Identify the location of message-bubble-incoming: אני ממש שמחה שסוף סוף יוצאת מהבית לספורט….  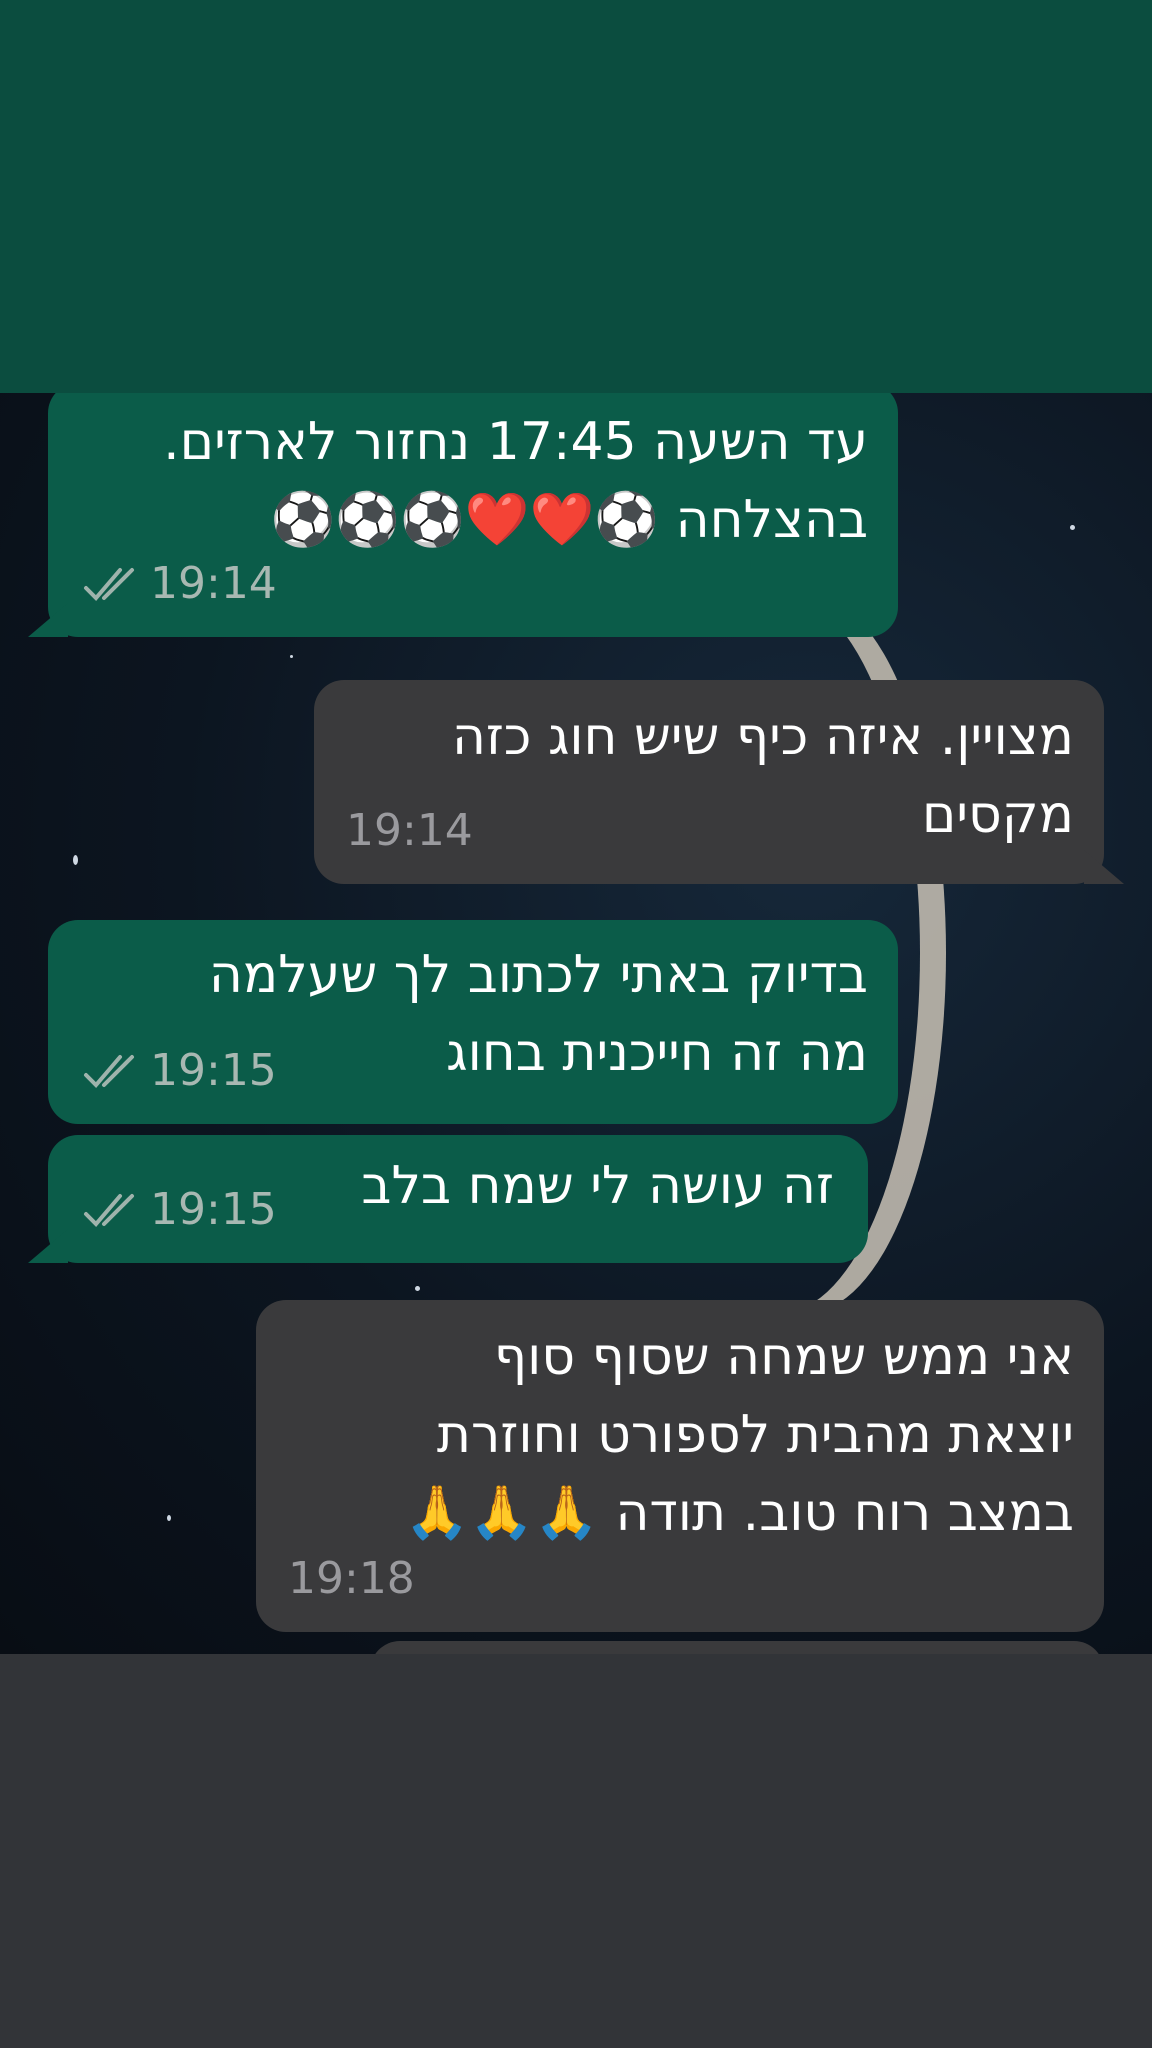
(680, 1466).